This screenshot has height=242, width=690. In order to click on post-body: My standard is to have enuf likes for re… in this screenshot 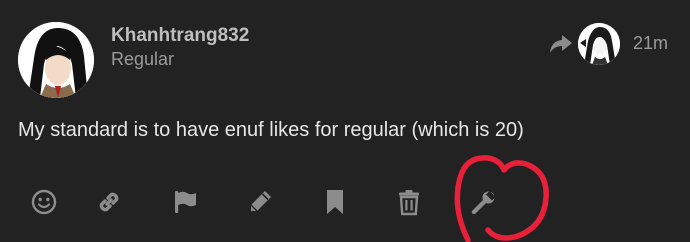, I will do `click(271, 130)`.